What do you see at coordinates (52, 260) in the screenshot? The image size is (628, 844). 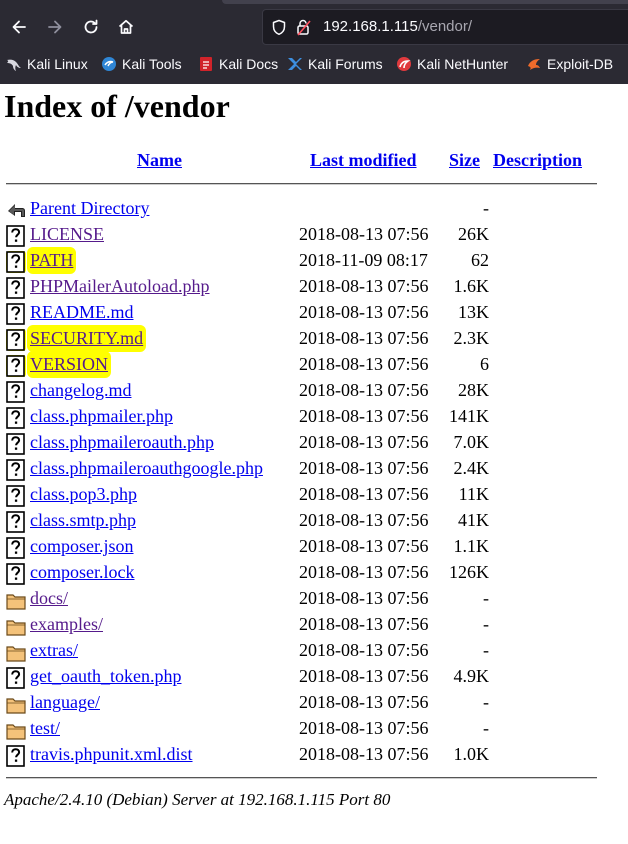 I see `file-link: PATH` at bounding box center [52, 260].